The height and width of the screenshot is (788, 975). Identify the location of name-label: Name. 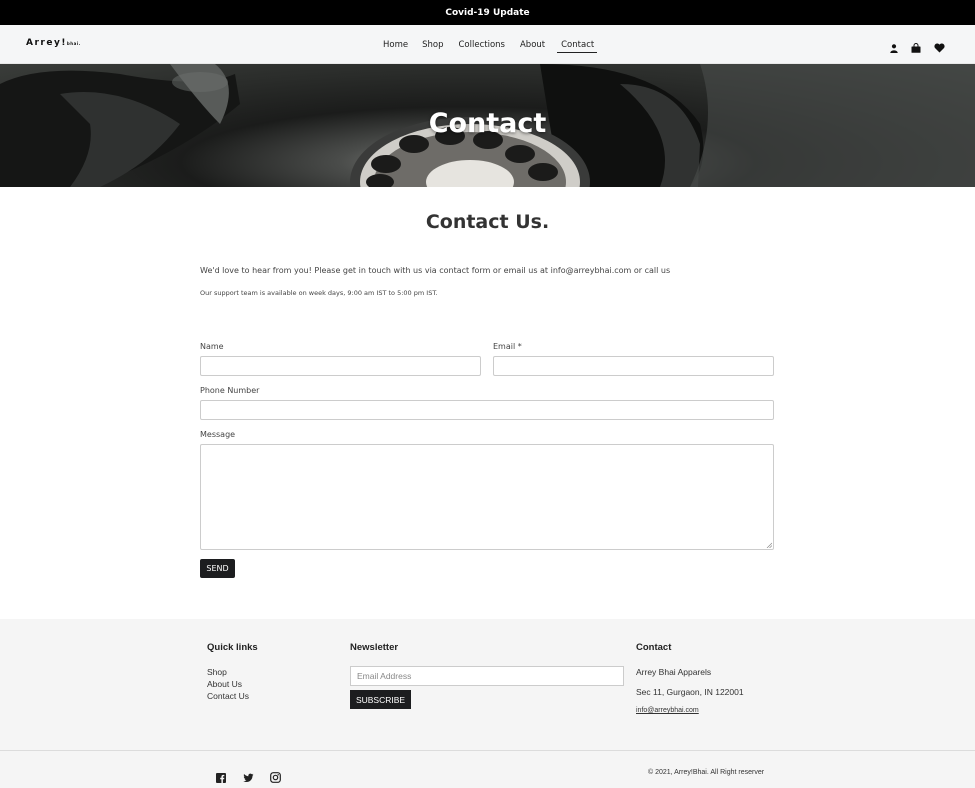
(212, 346).